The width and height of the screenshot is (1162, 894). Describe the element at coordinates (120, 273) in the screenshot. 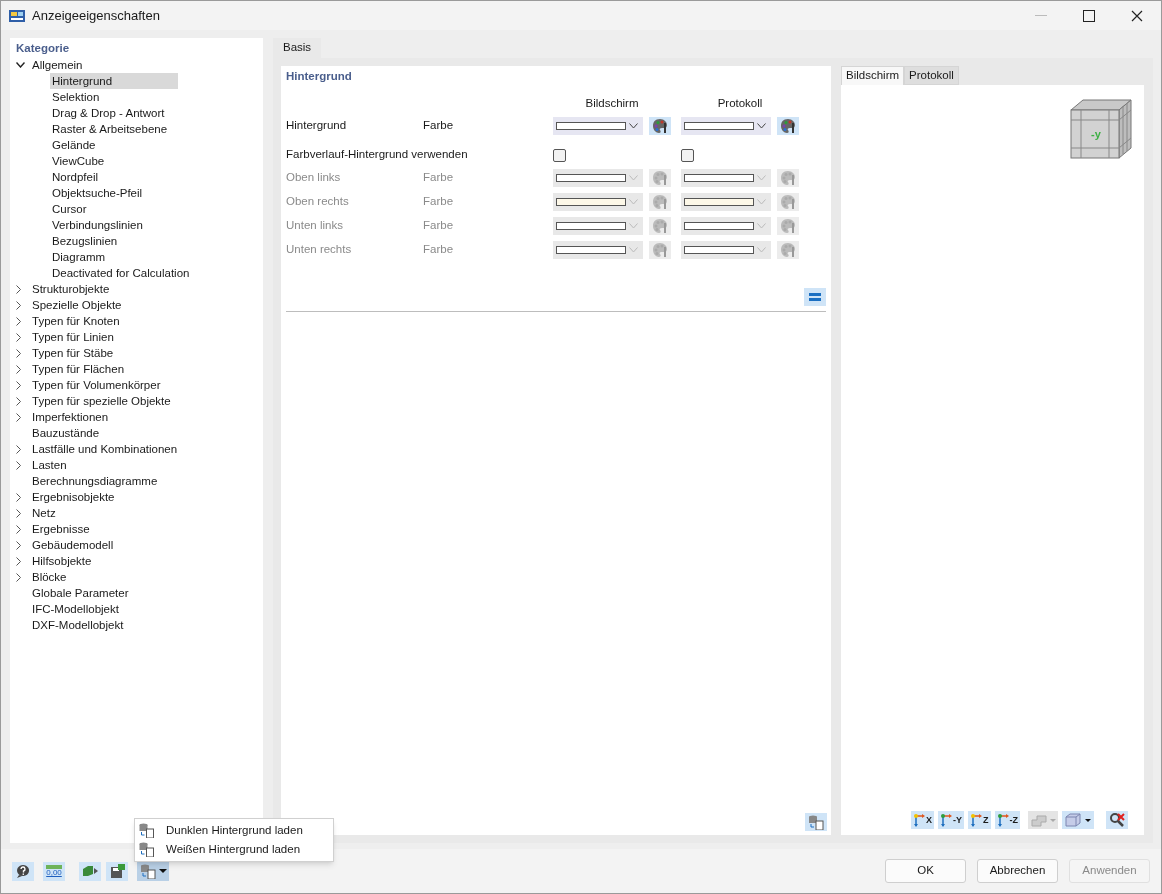

I see `tree-item: Deactivated for Calculation` at that location.